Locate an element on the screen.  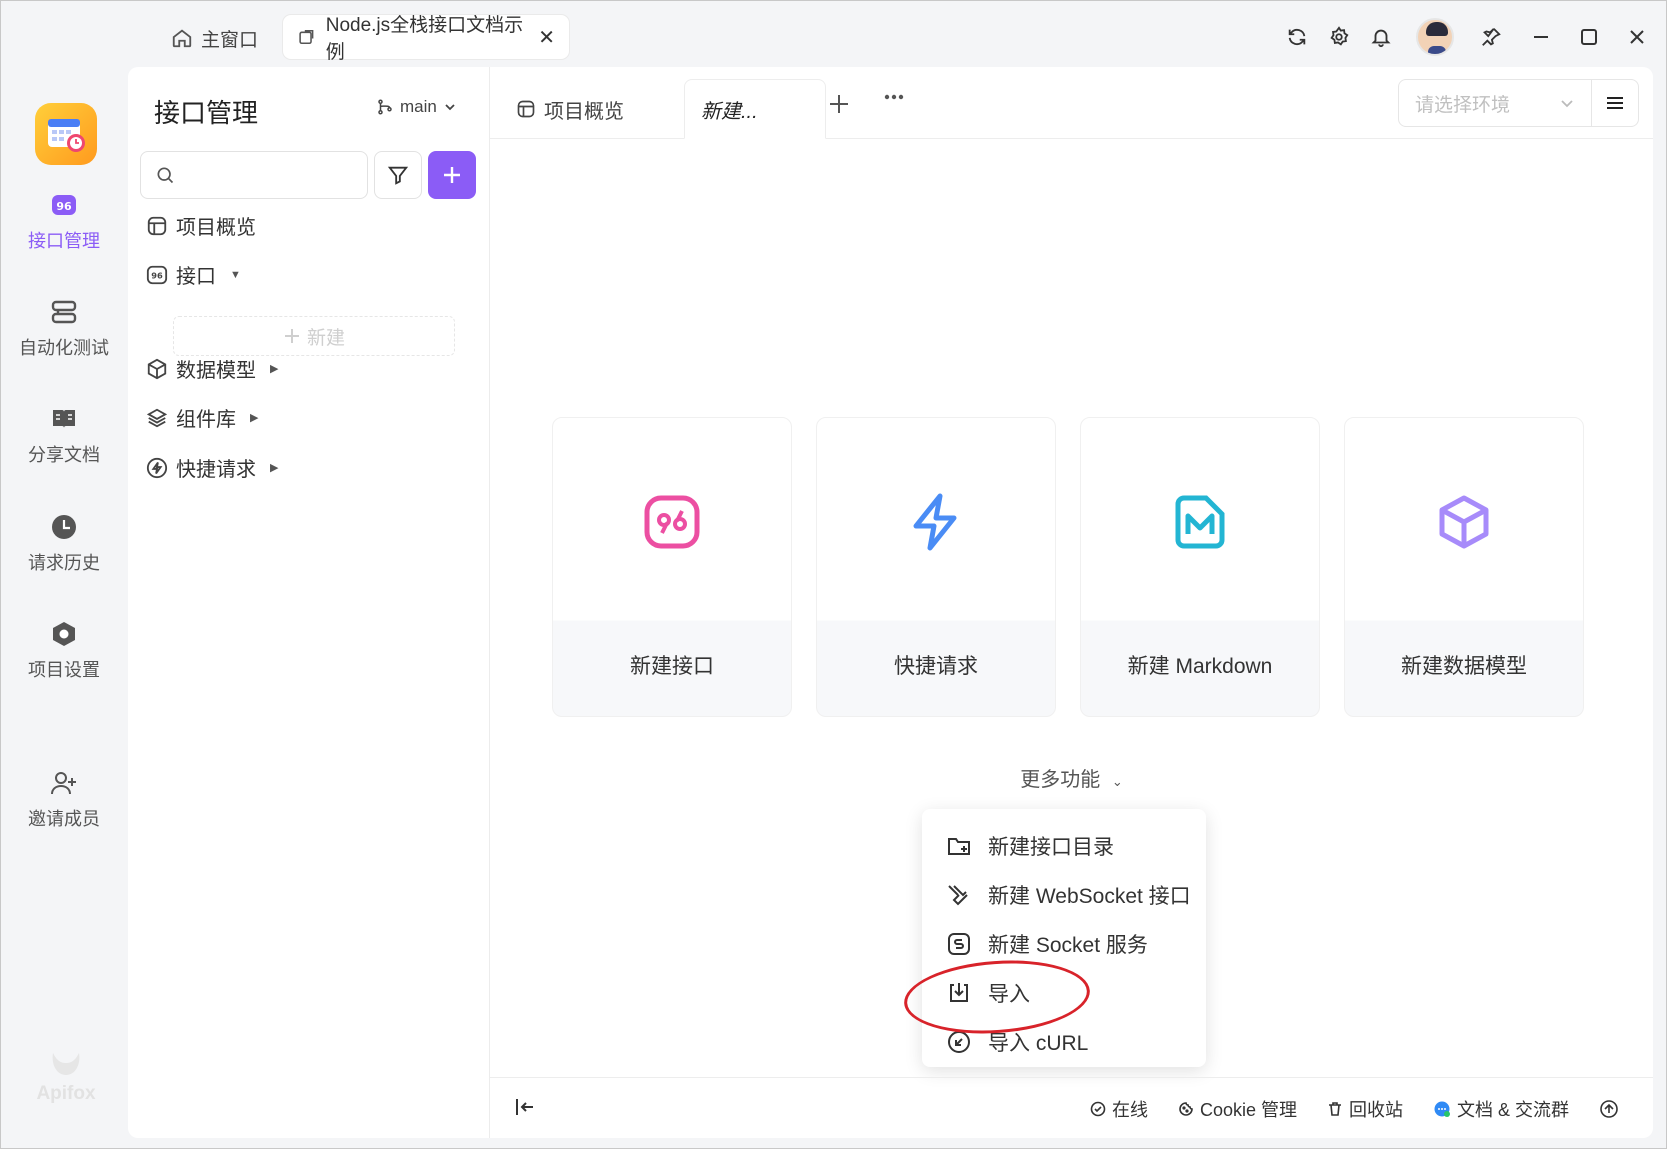
online-status: 在线 is located at coordinates (1119, 1109).